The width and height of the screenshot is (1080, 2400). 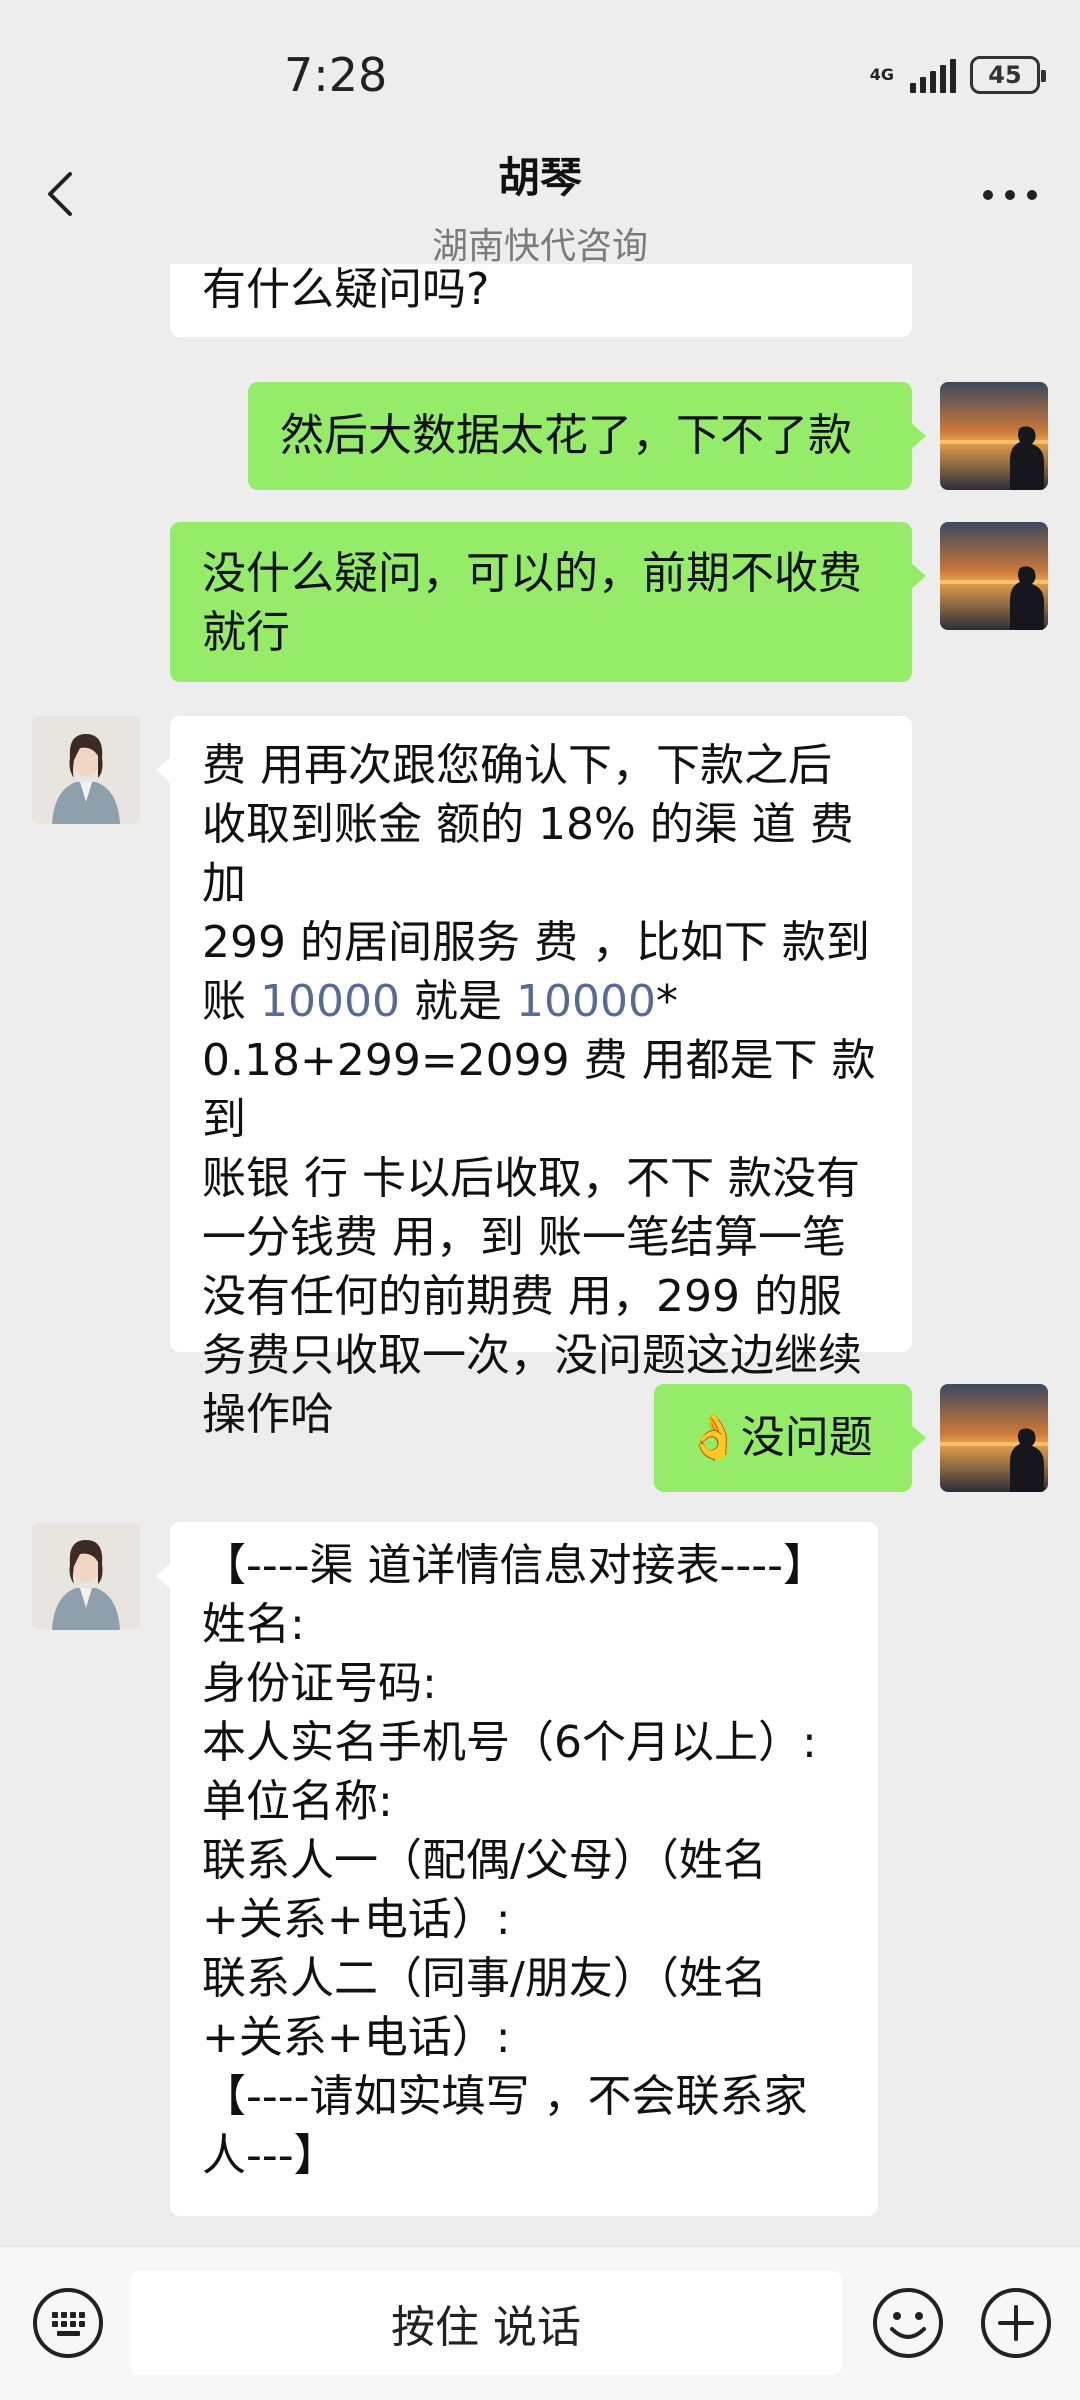 What do you see at coordinates (440, 1001) in the screenshot?
I see `message-text-with-links: 账 10000 就是 10000*` at bounding box center [440, 1001].